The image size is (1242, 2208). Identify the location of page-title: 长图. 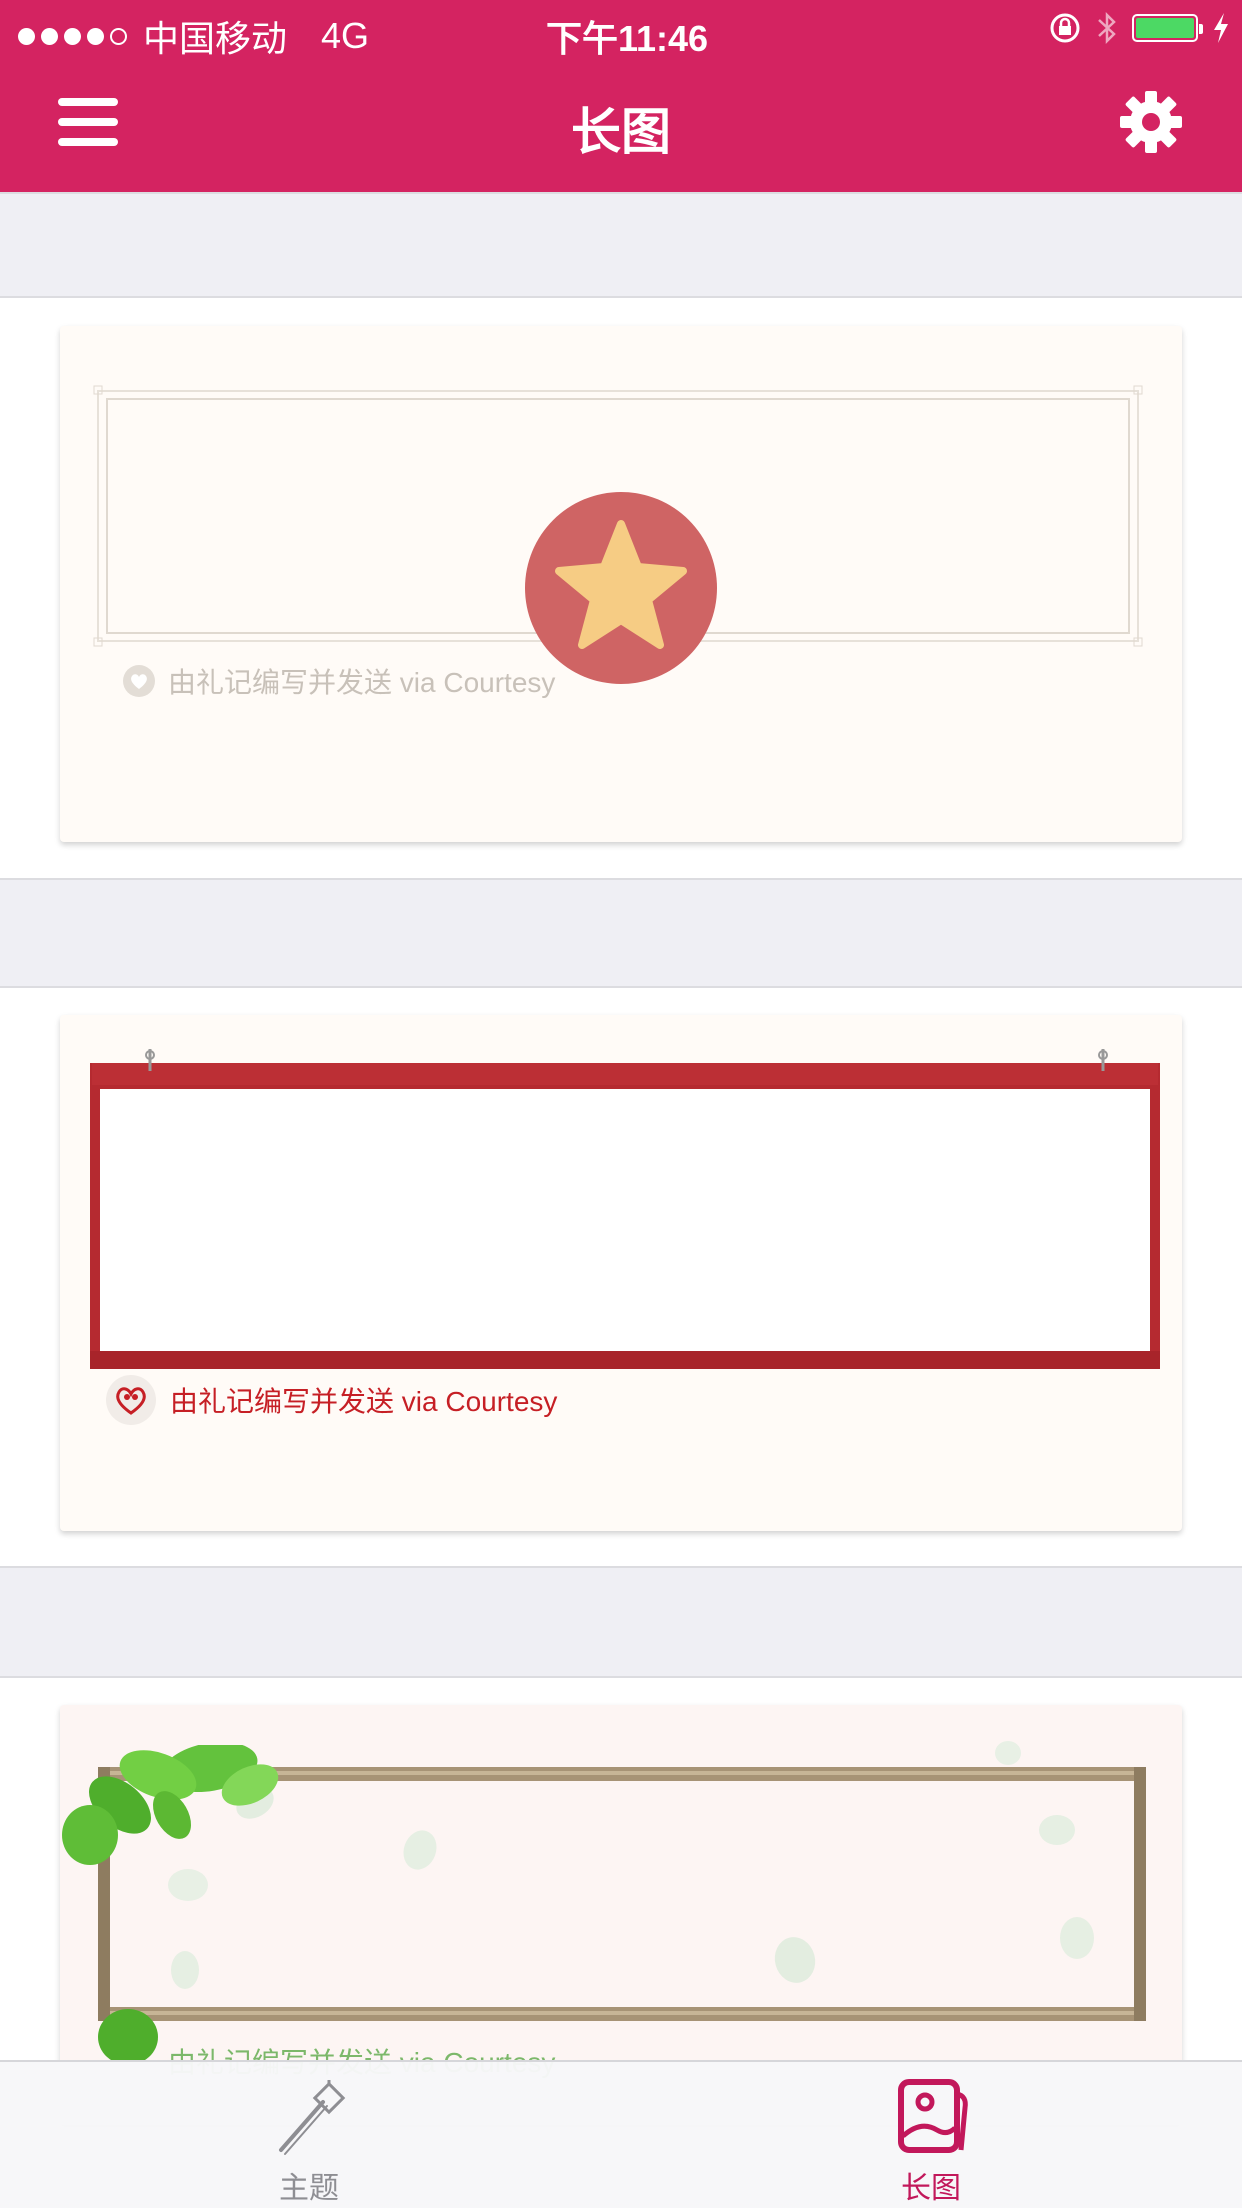
(621, 132).